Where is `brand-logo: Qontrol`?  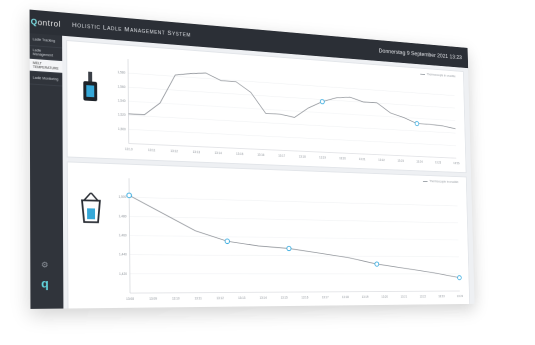
brand-logo: Qontrol is located at coordinates (46, 23).